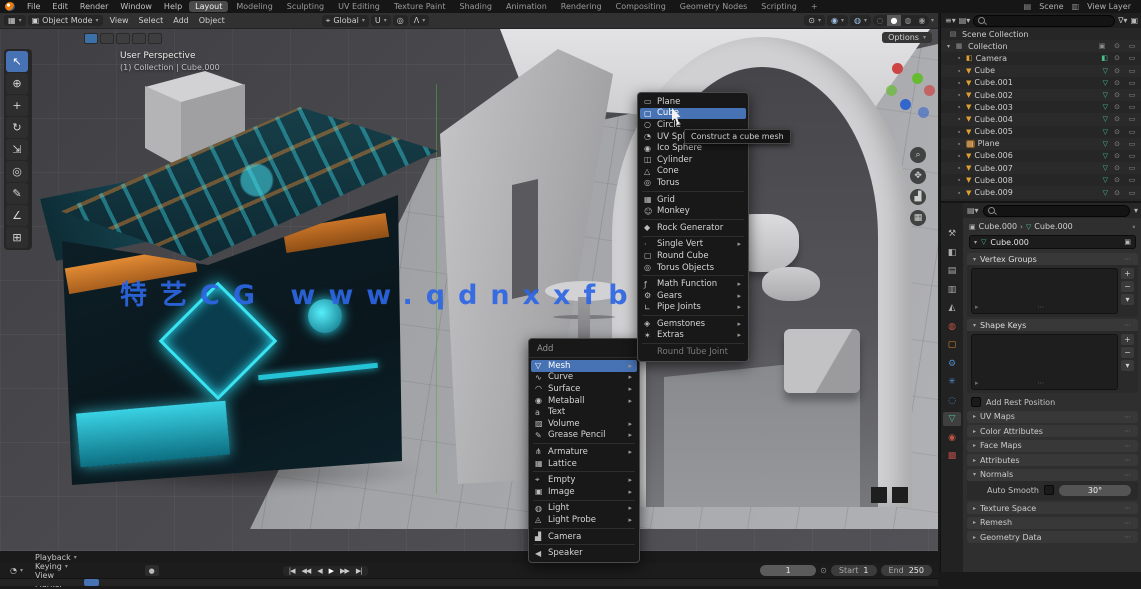  What do you see at coordinates (151, 570) in the screenshot?
I see `auto-keying-toggle: ●` at bounding box center [151, 570].